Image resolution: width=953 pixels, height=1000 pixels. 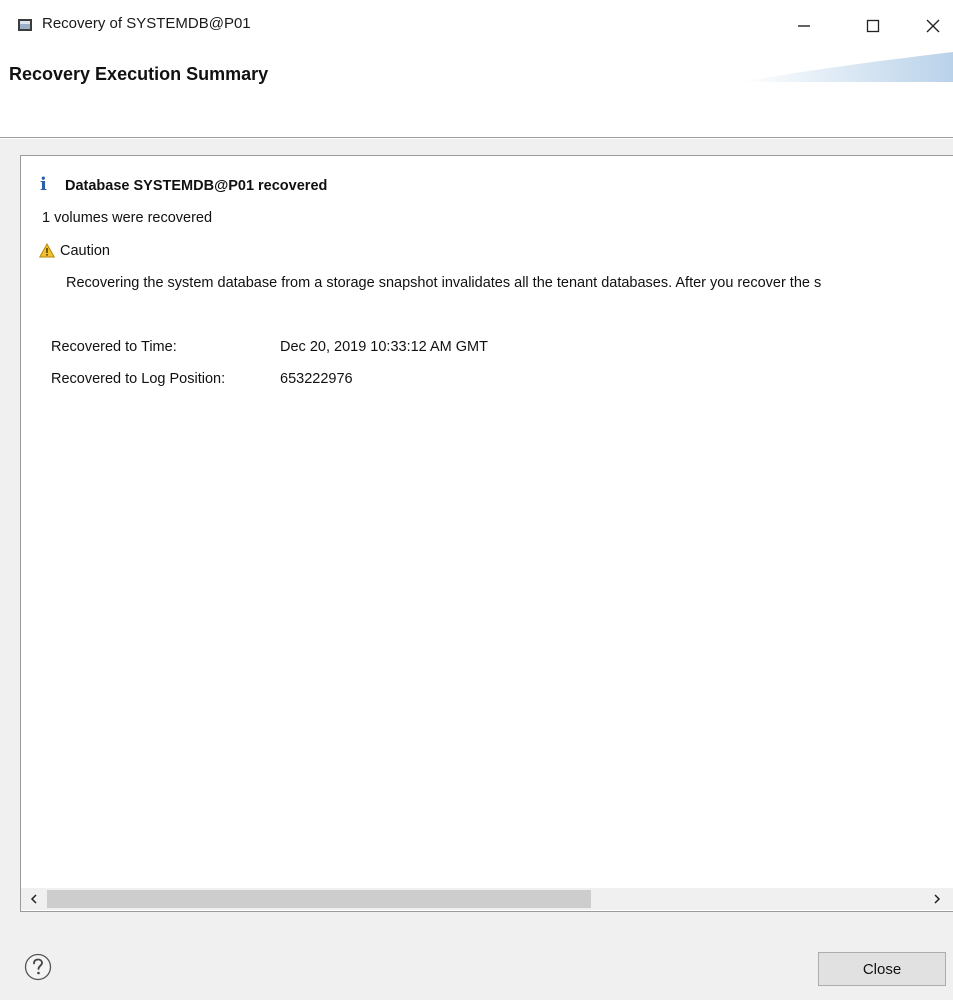 I want to click on horizontal-scrollbar, so click(x=487, y=899).